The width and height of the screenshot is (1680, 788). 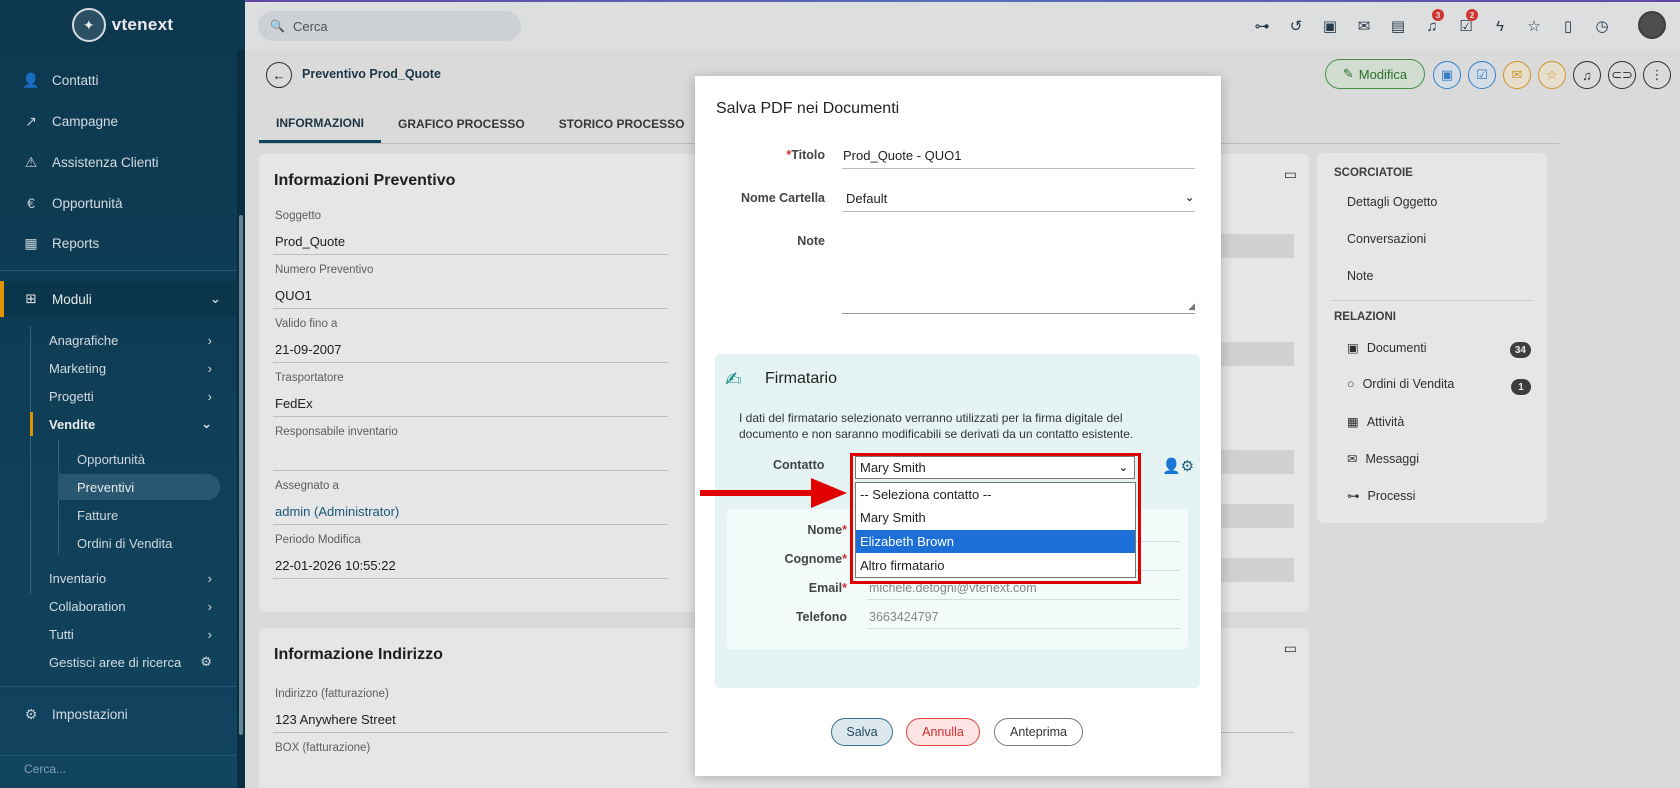 I want to click on cancel-button: Annulla, so click(x=943, y=732).